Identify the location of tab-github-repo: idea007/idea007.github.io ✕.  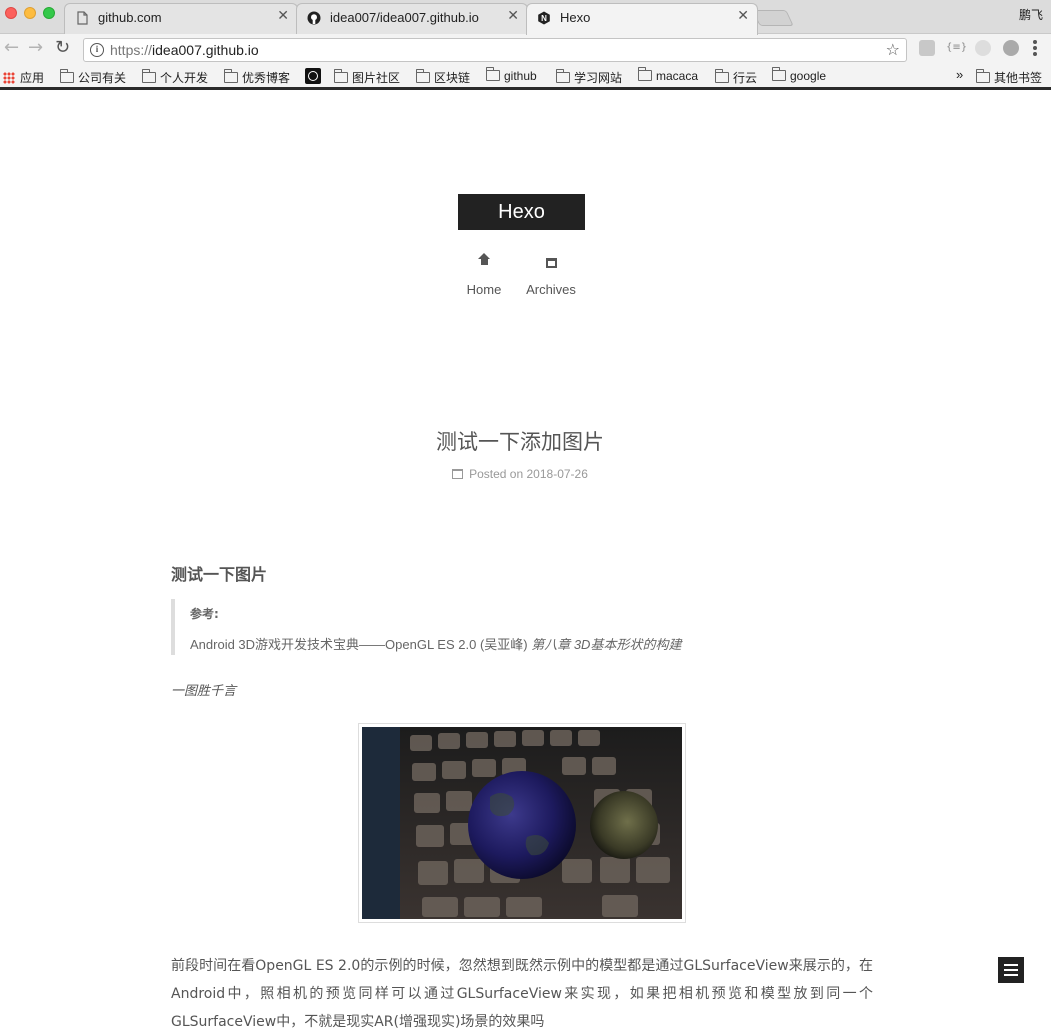
(412, 18).